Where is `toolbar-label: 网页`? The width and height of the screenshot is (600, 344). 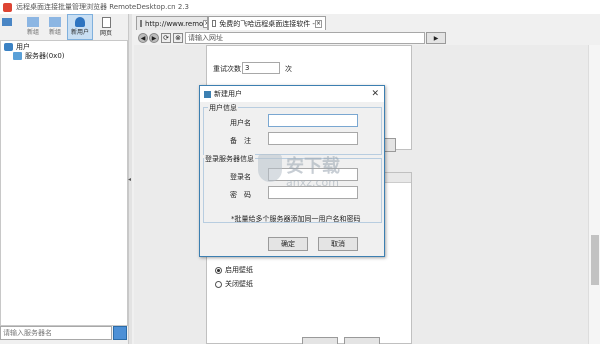 toolbar-label: 网页 is located at coordinates (105, 33).